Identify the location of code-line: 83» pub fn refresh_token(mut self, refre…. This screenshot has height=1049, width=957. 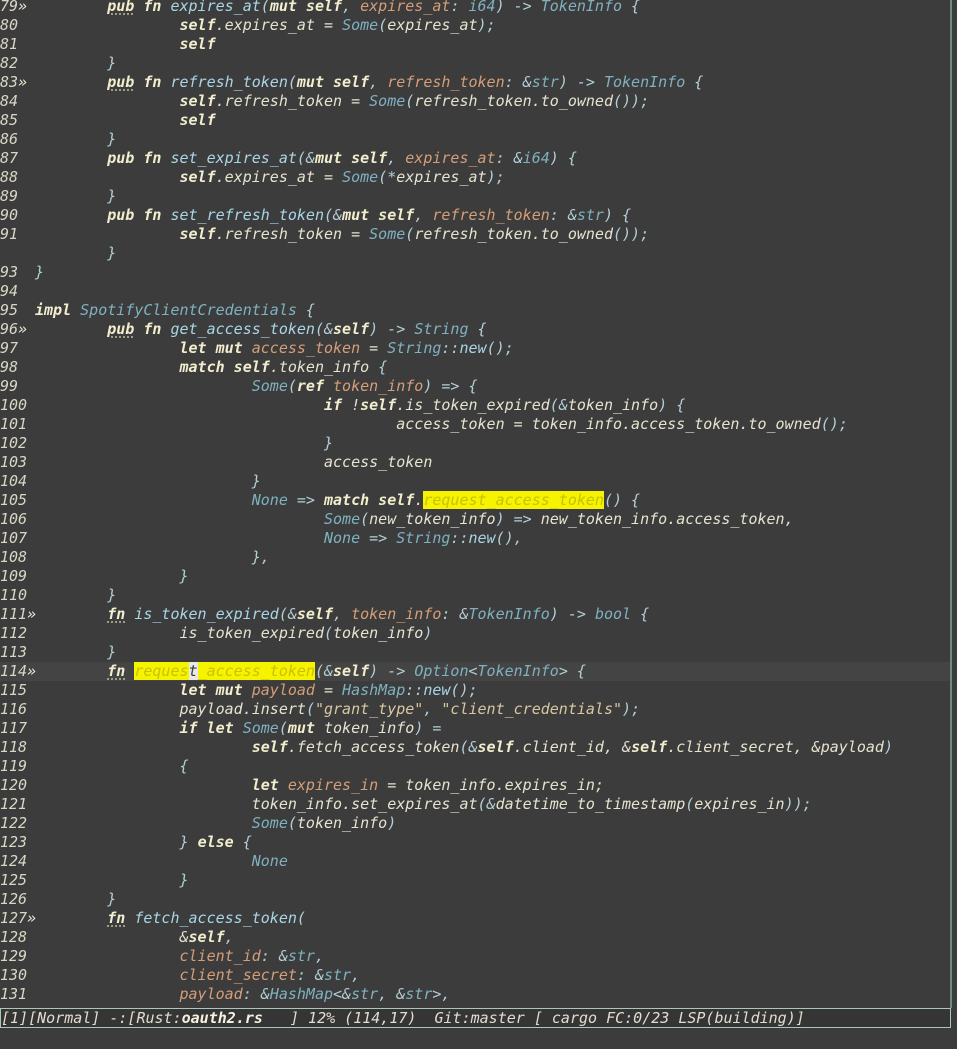
(475, 82).